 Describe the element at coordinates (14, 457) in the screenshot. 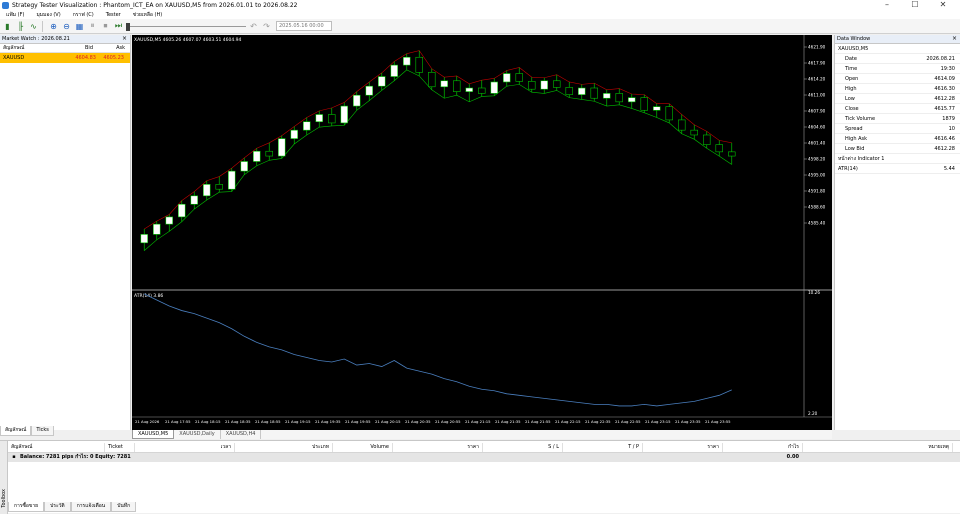

I see `balance-marker-icon: ▪` at that location.